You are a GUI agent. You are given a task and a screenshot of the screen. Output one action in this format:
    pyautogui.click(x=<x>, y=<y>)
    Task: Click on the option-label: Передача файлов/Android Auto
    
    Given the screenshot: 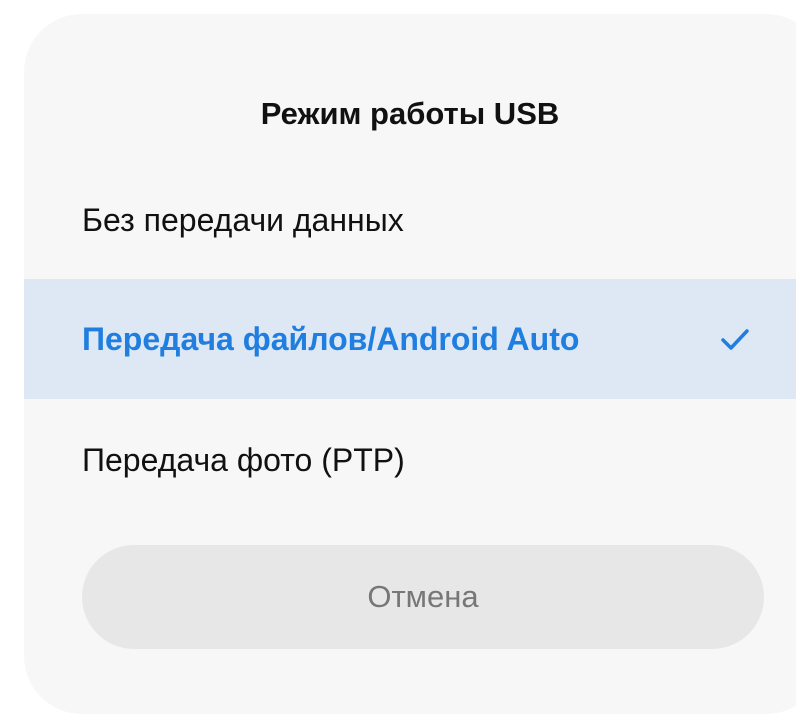 What is the action you would take?
    pyautogui.click(x=331, y=338)
    